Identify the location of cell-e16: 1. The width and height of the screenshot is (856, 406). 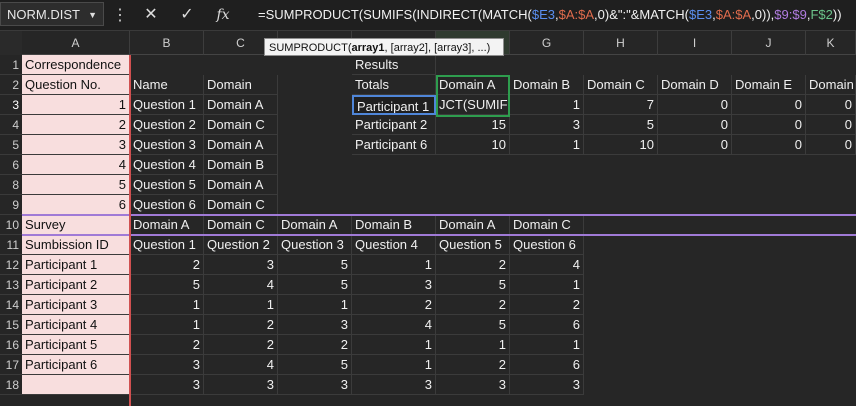
(394, 365).